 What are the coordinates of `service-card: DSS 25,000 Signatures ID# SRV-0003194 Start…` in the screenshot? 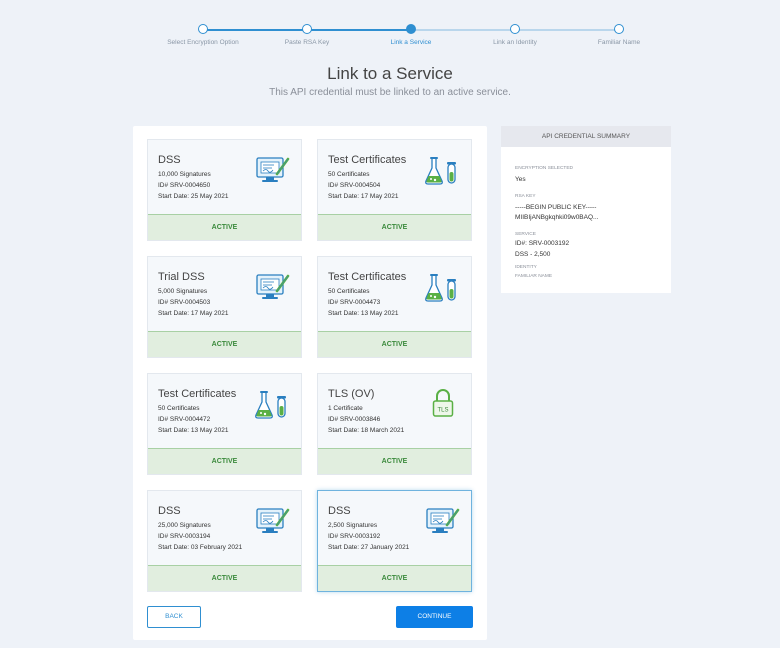 It's located at (224, 541).